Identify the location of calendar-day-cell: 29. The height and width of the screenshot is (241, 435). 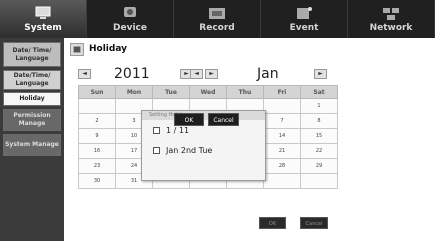
(319, 166).